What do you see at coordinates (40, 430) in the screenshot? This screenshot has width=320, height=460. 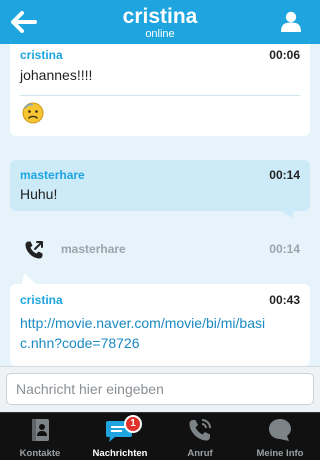 I see `contacts-book-icon` at bounding box center [40, 430].